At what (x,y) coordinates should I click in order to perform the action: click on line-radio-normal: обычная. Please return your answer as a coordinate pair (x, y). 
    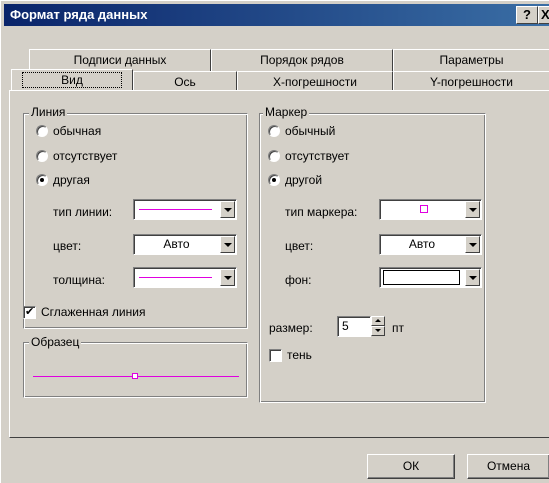
    Looking at the image, I should click on (68, 131).